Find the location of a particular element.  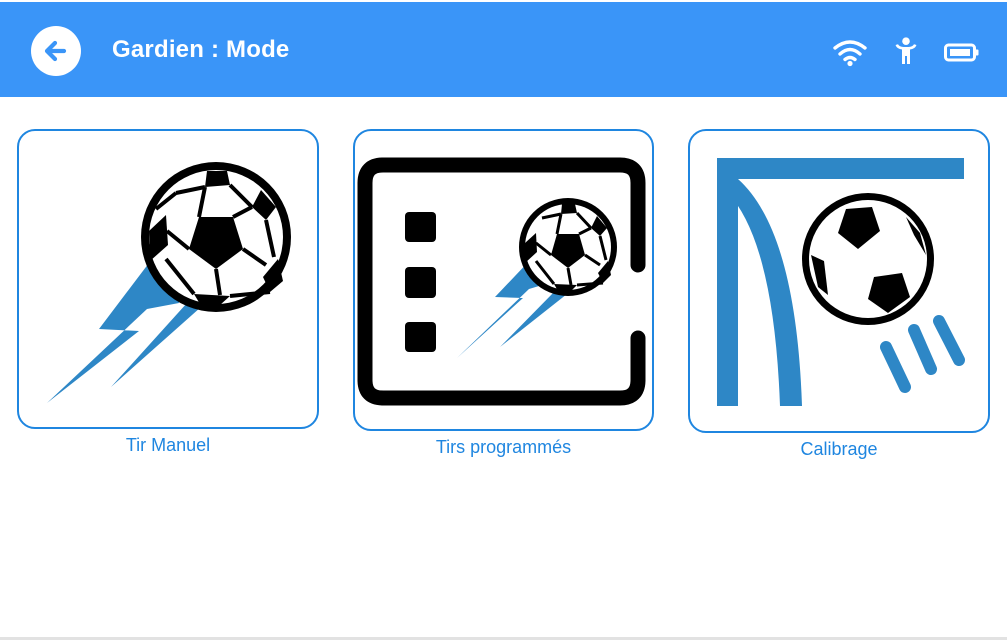

person-icon is located at coordinates (906, 50).